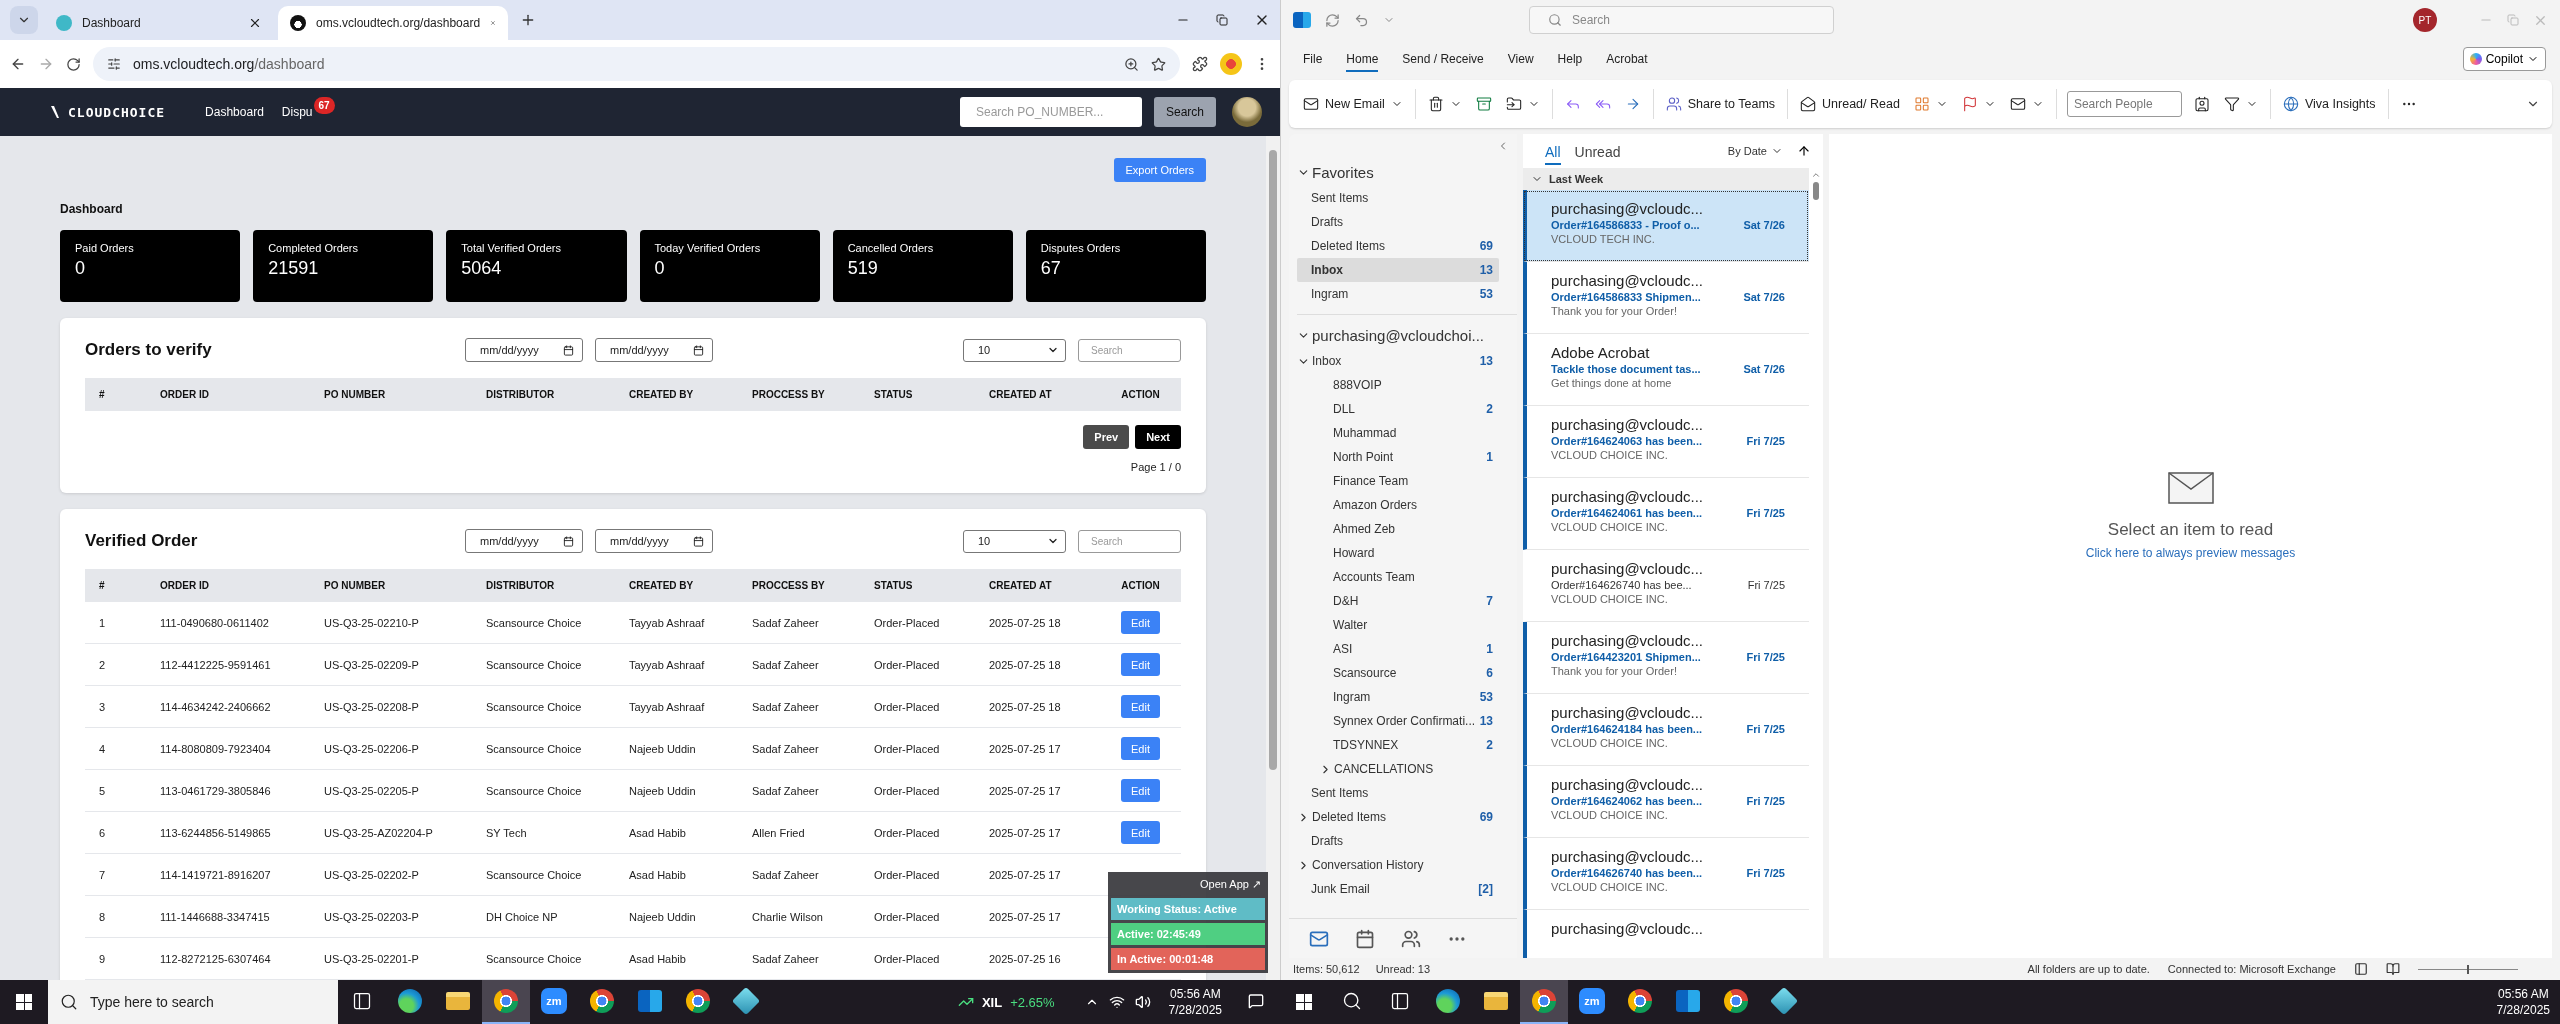 This screenshot has width=2560, height=1024. I want to click on sort-dropdown: By Date, so click(1755, 151).